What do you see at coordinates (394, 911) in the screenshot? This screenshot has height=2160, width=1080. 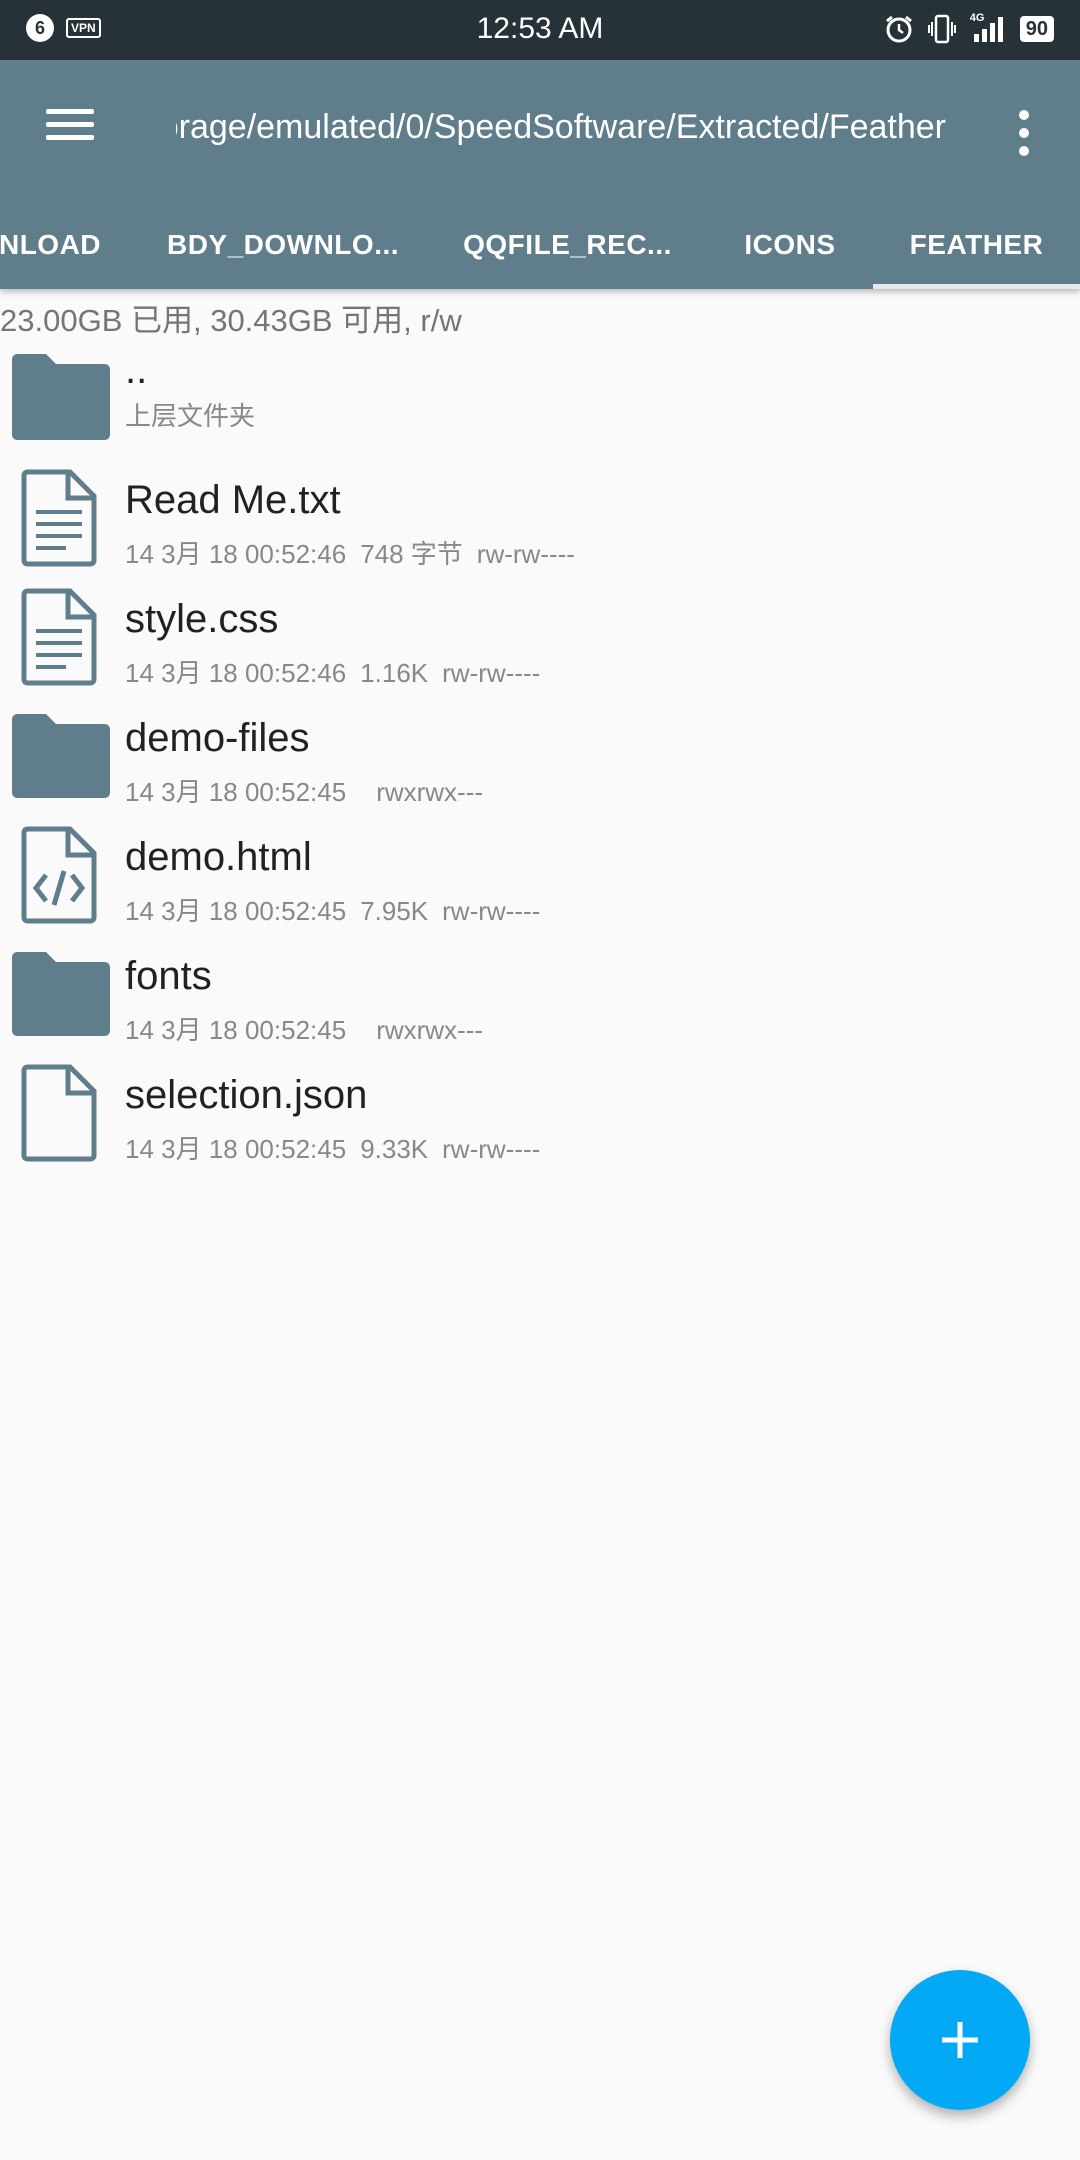 I see `file-size: 7.95K` at bounding box center [394, 911].